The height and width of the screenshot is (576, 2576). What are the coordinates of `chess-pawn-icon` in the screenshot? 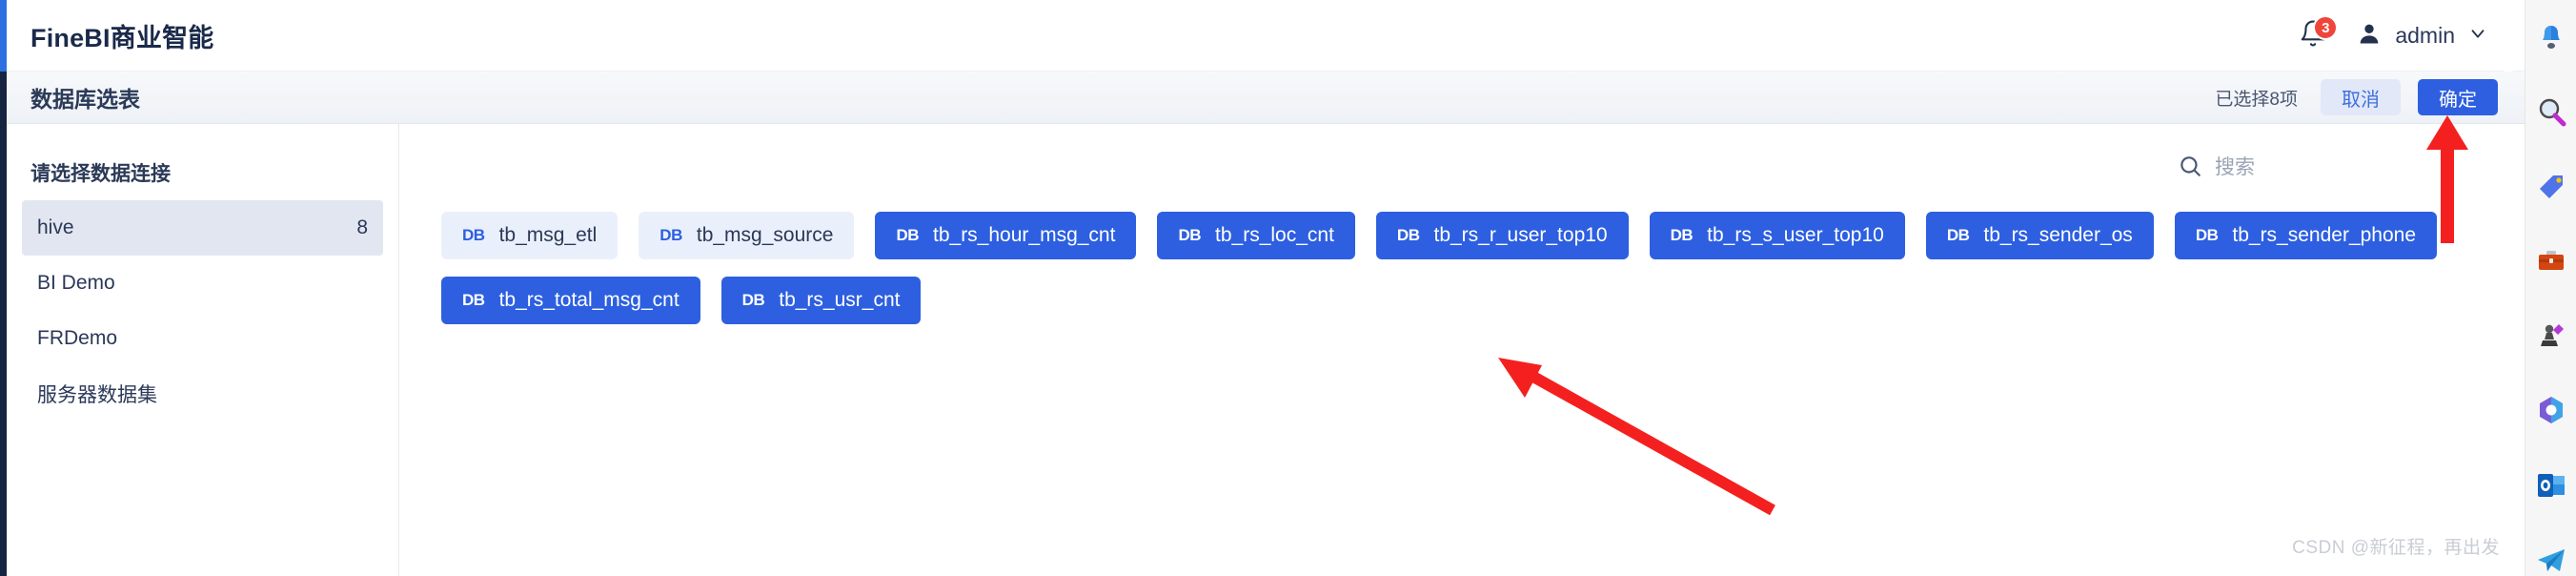 It's located at (2551, 335).